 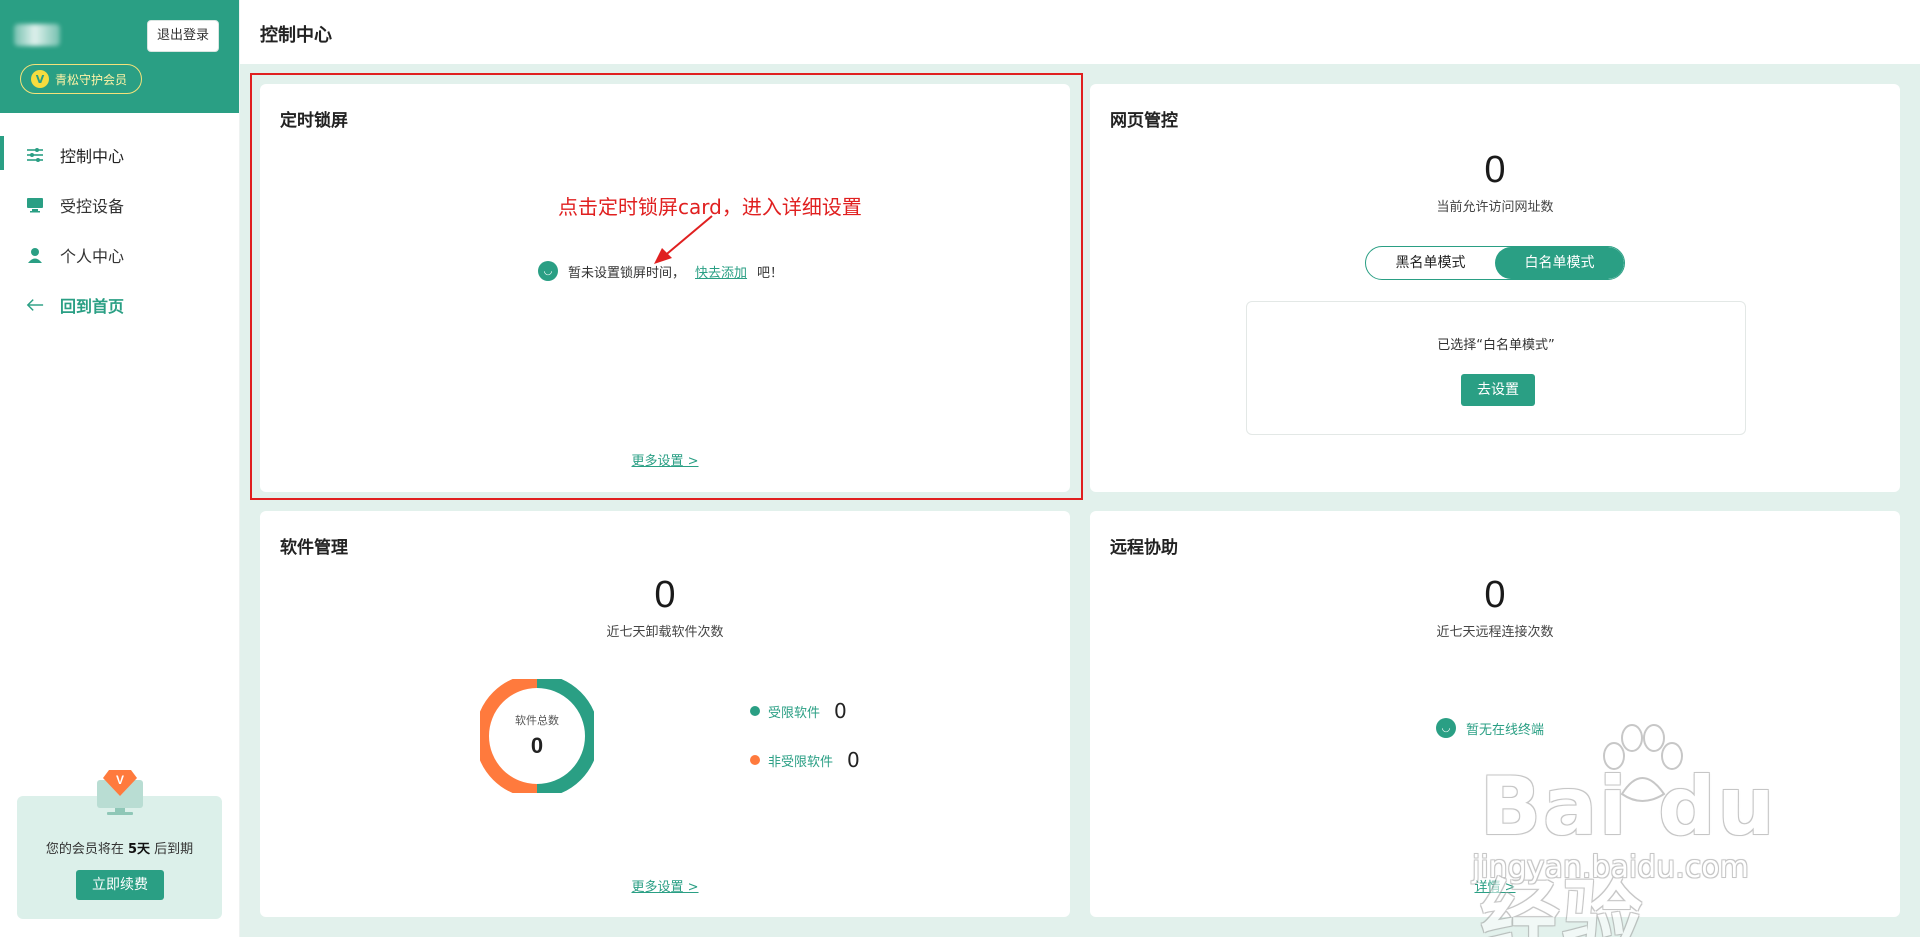 I want to click on allowed-url-count: 0, so click(x=1495, y=170).